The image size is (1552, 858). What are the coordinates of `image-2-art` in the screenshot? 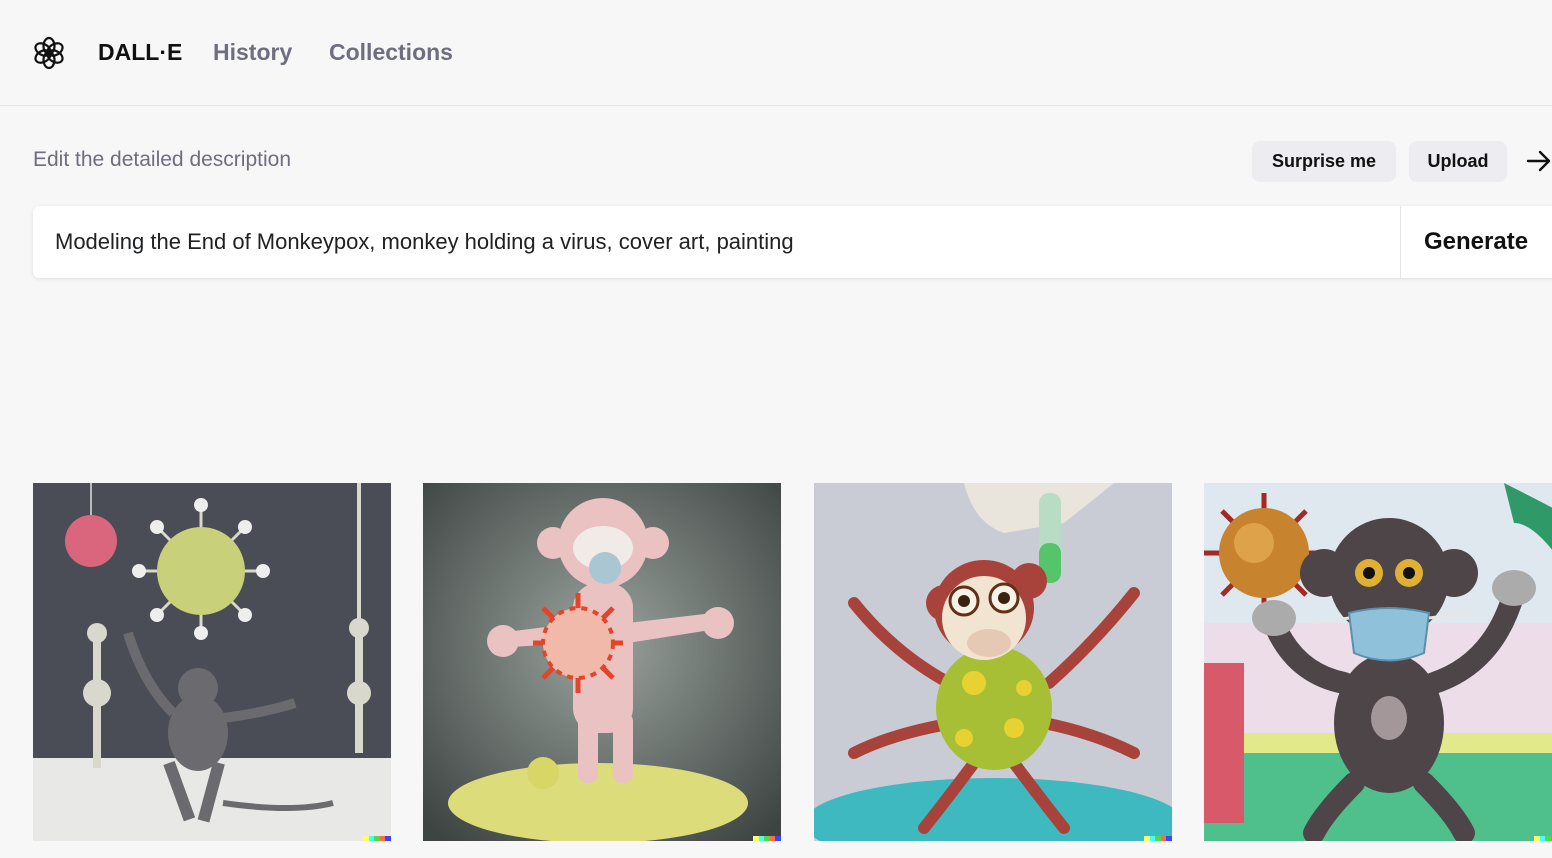 It's located at (602, 662).